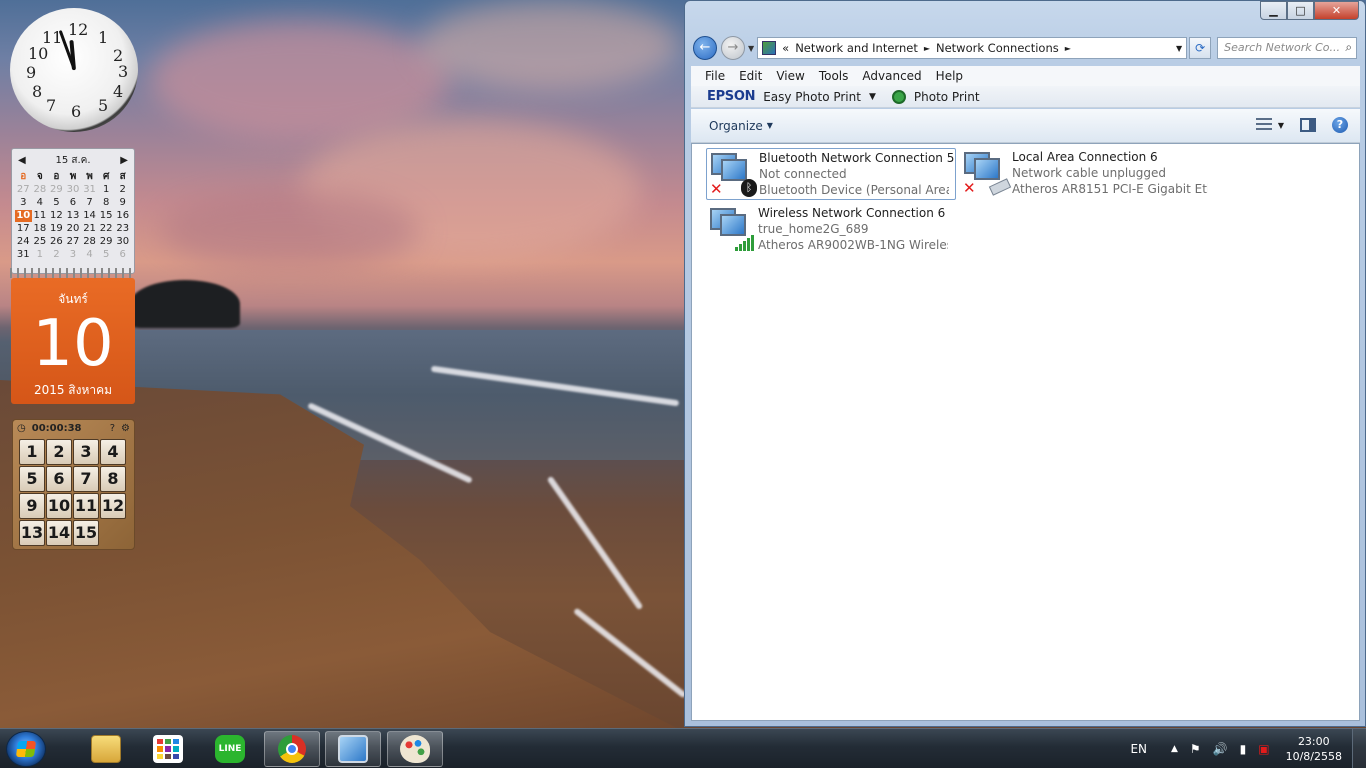 The height and width of the screenshot is (768, 1366). Describe the element at coordinates (1300, 10) in the screenshot. I see `maximize-button: □` at that location.